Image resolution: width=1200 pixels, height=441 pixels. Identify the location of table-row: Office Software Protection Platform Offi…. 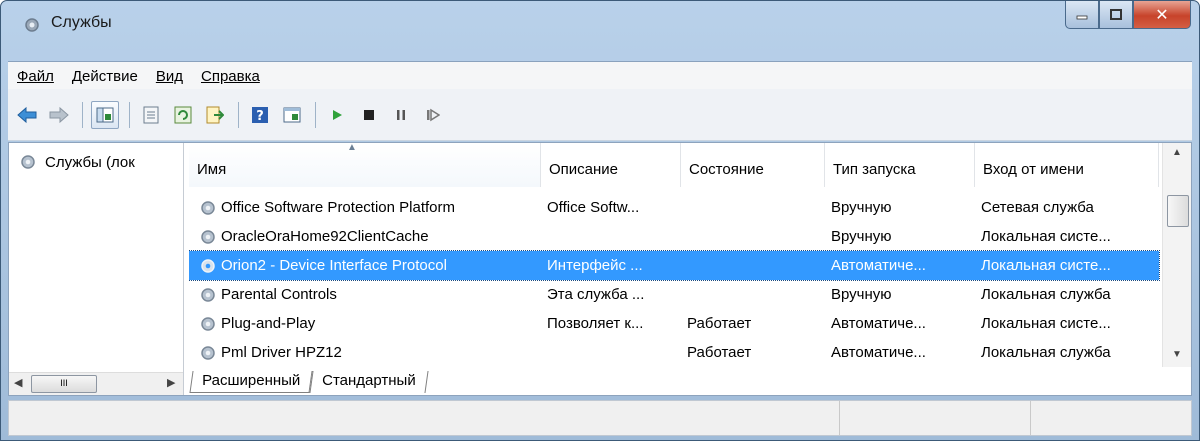
(674, 207).